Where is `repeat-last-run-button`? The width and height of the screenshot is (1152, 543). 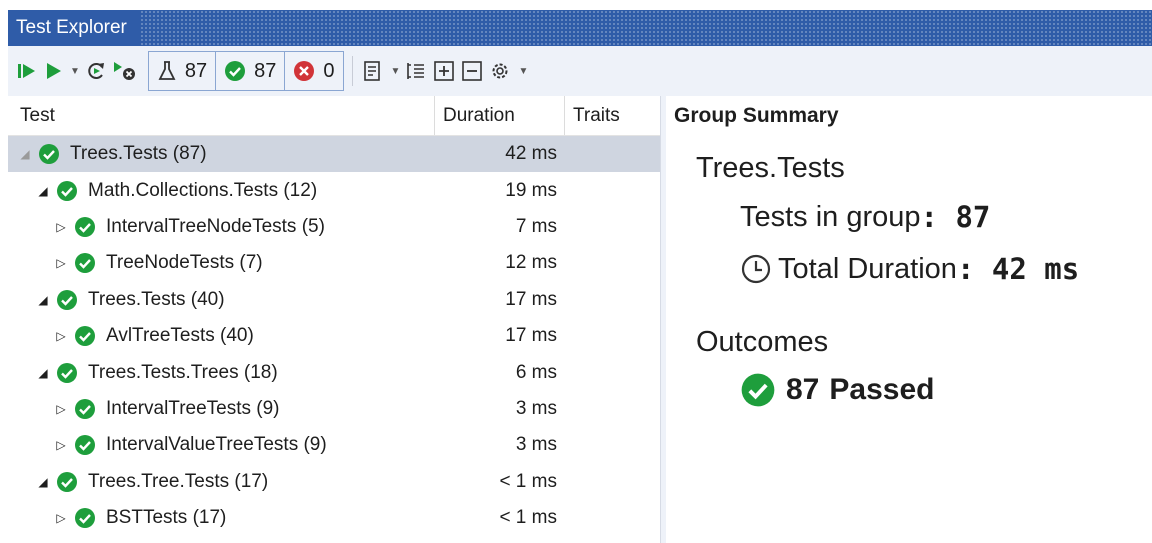
repeat-last-run-button is located at coordinates (96, 71).